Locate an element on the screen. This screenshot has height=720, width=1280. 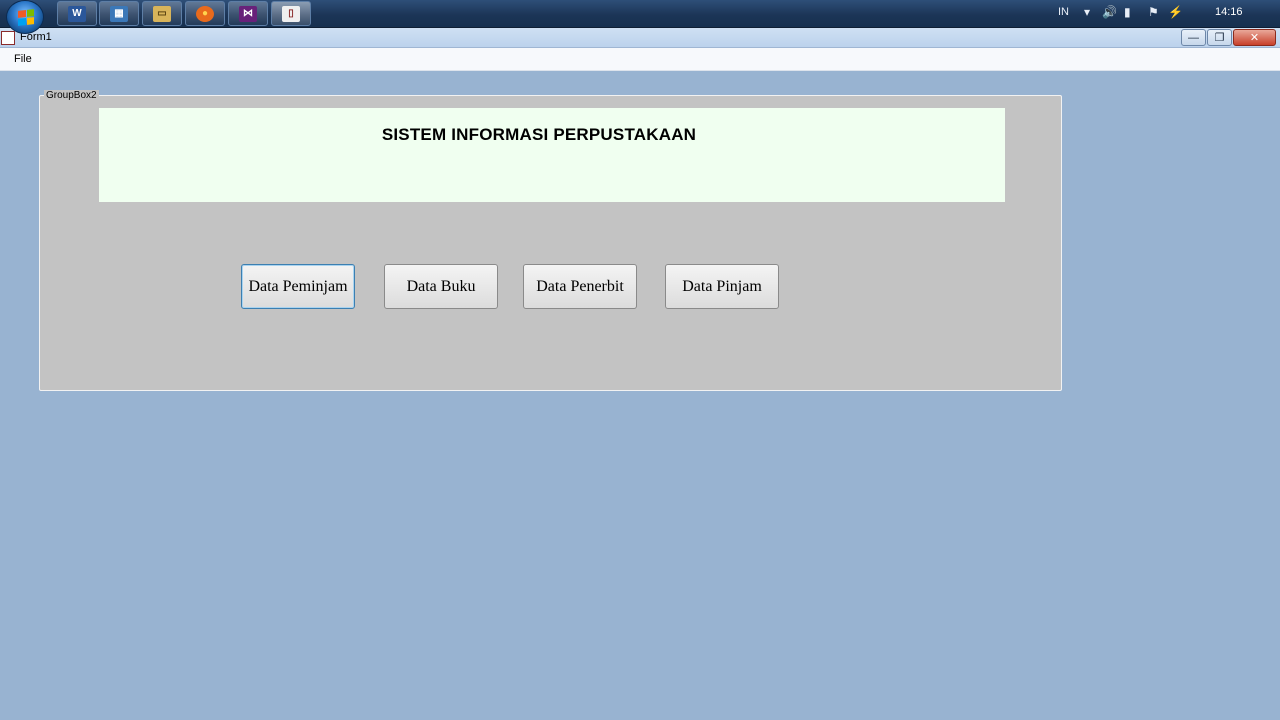
volume-icon: 🔊 is located at coordinates (1109, 12).